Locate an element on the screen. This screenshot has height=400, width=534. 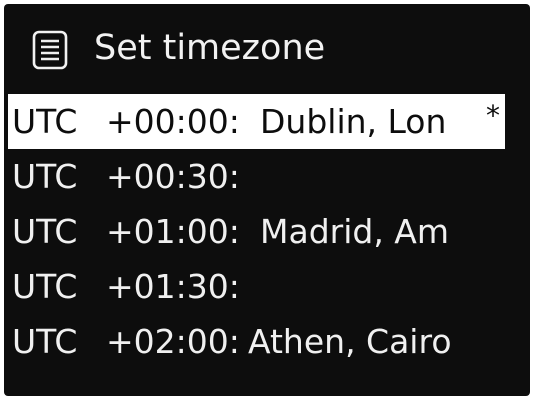
timezone-option-utc-0100: UTC +01:00: Madrid, Am is located at coordinates (267, 231).